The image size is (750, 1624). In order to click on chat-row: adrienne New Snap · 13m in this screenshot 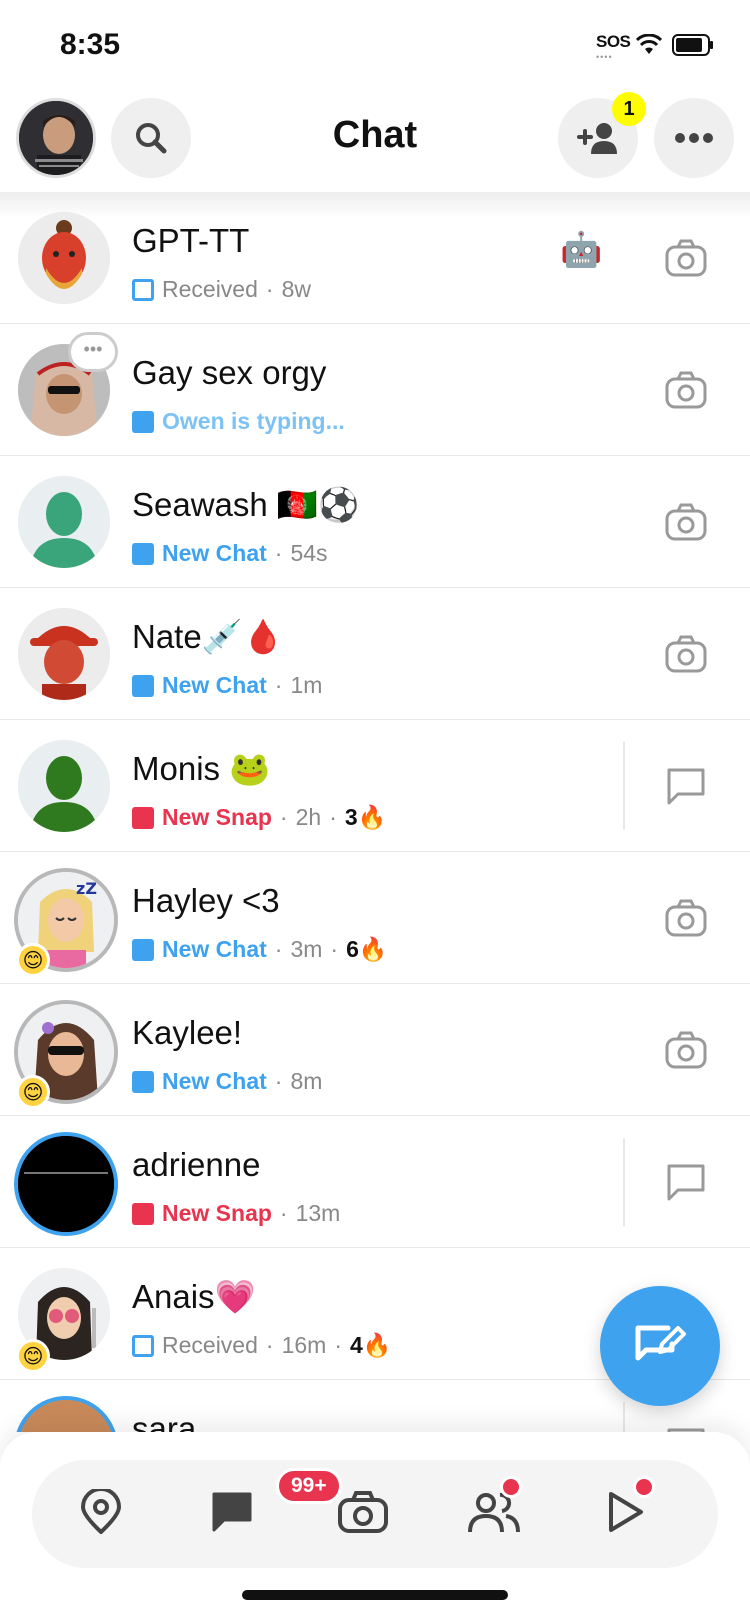, I will do `click(375, 1182)`.